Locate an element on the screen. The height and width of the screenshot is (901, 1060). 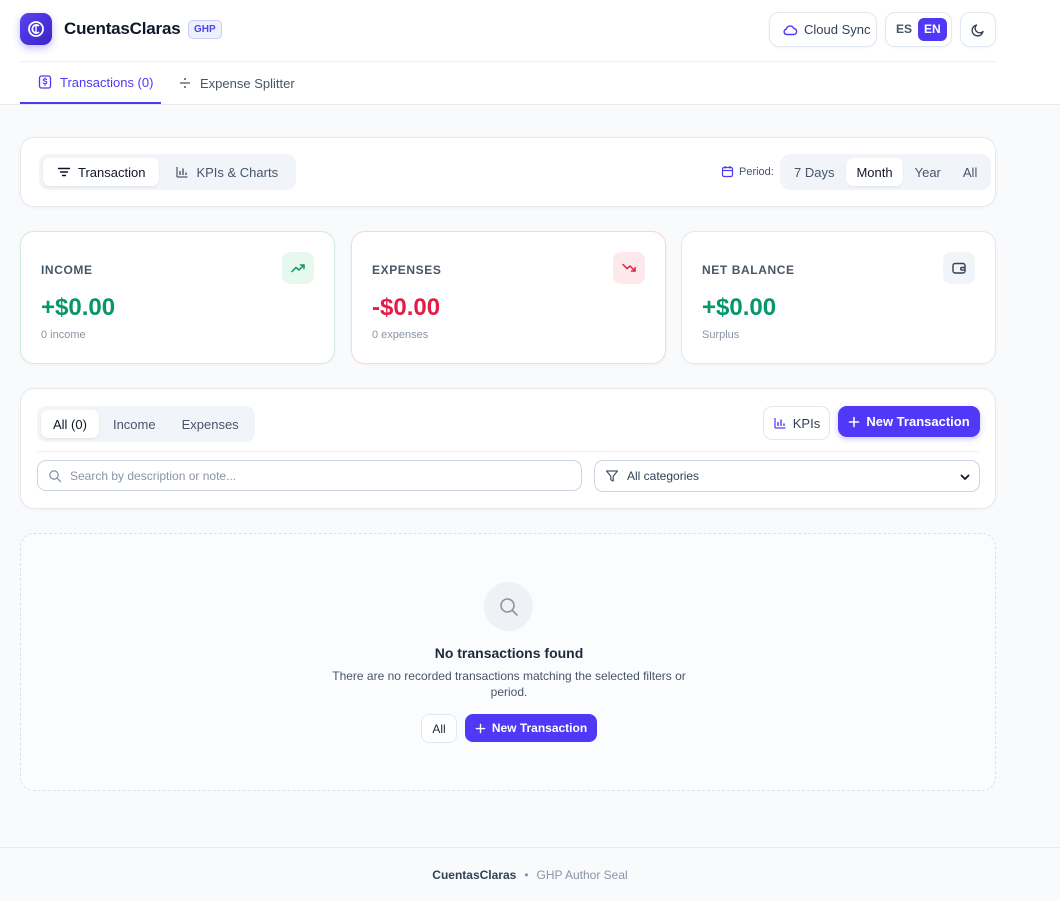
expenses-value: -$0.00 is located at coordinates (406, 307).